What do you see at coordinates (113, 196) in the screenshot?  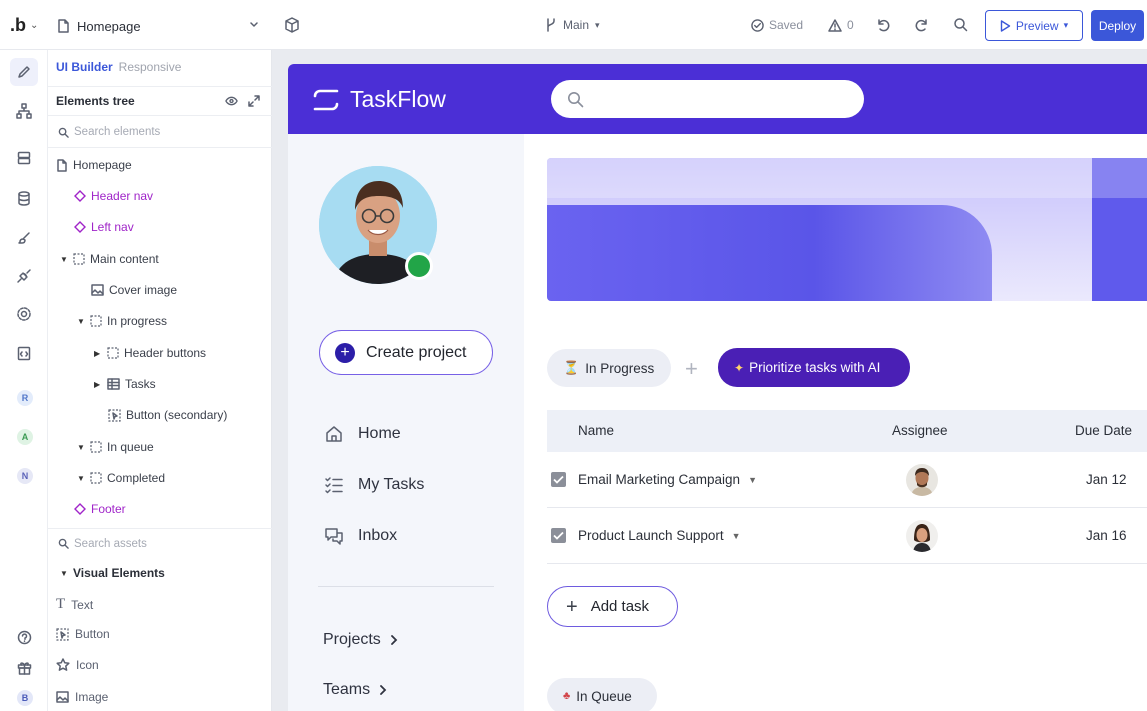 I see `tree-item-header-nav: Header nav` at bounding box center [113, 196].